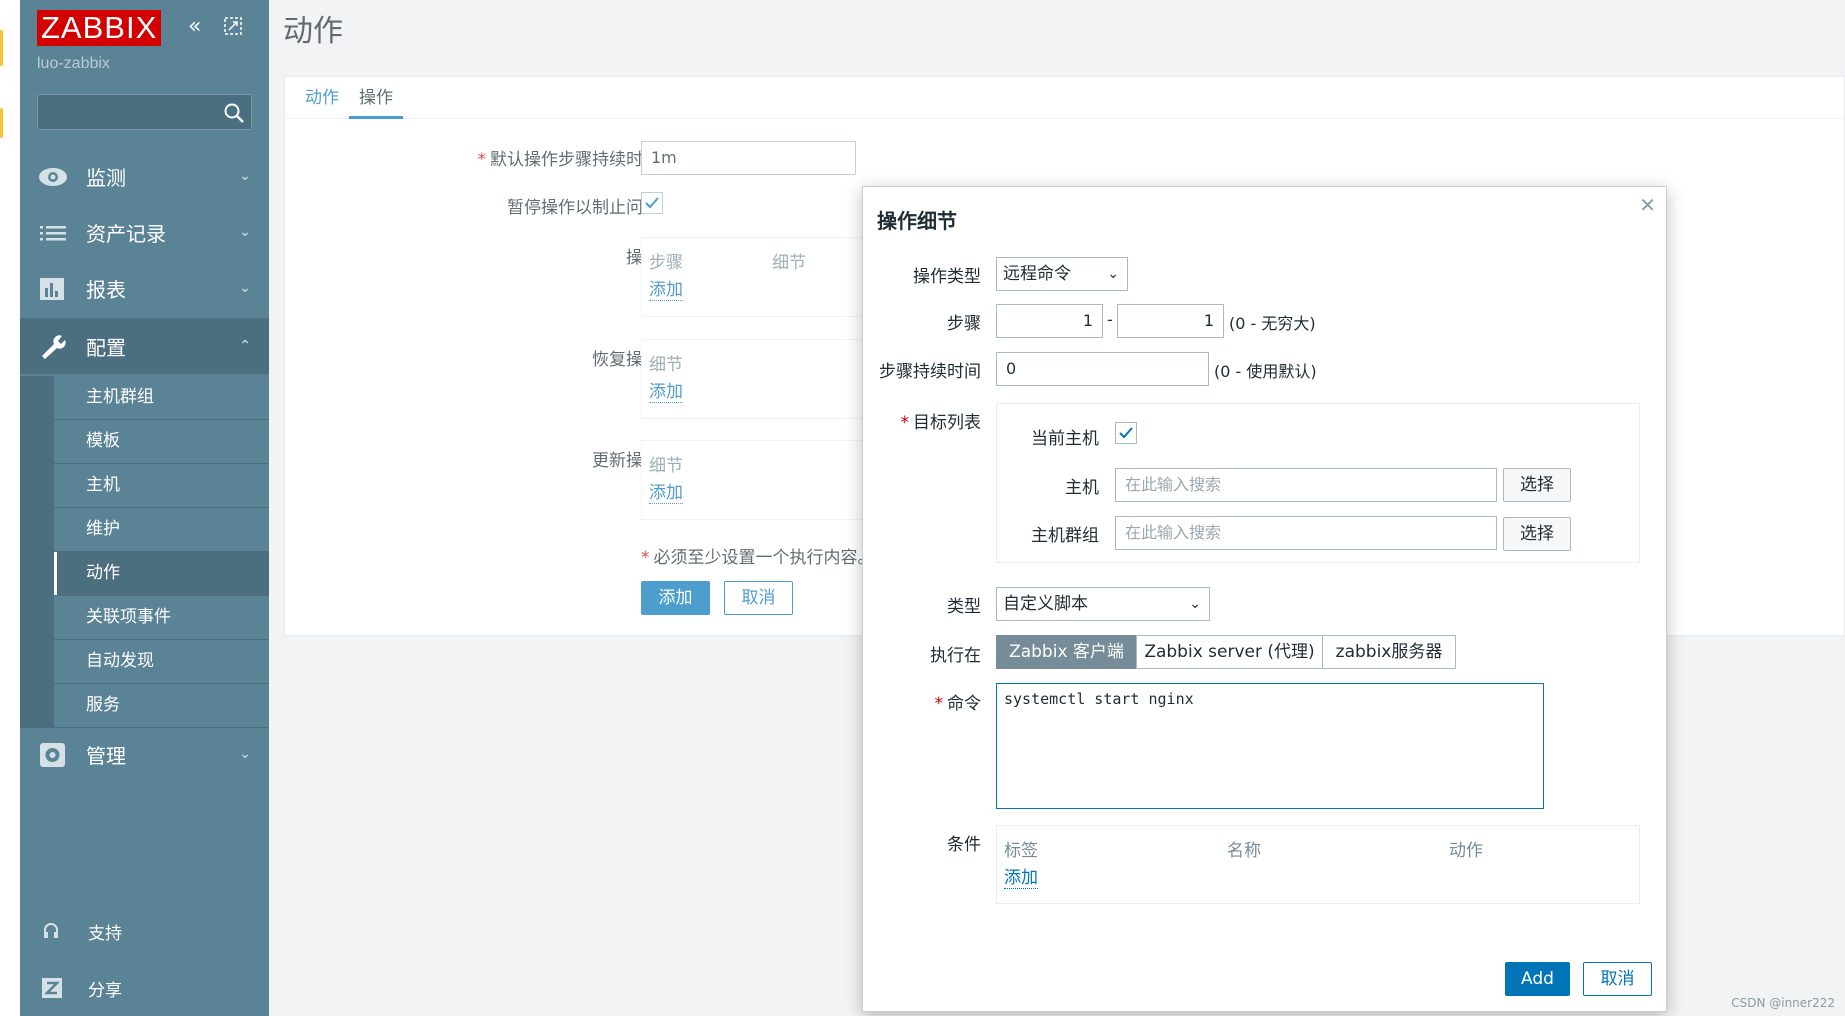 Image resolution: width=1845 pixels, height=1016 pixels. I want to click on menu-label: 资产记录, so click(126, 233).